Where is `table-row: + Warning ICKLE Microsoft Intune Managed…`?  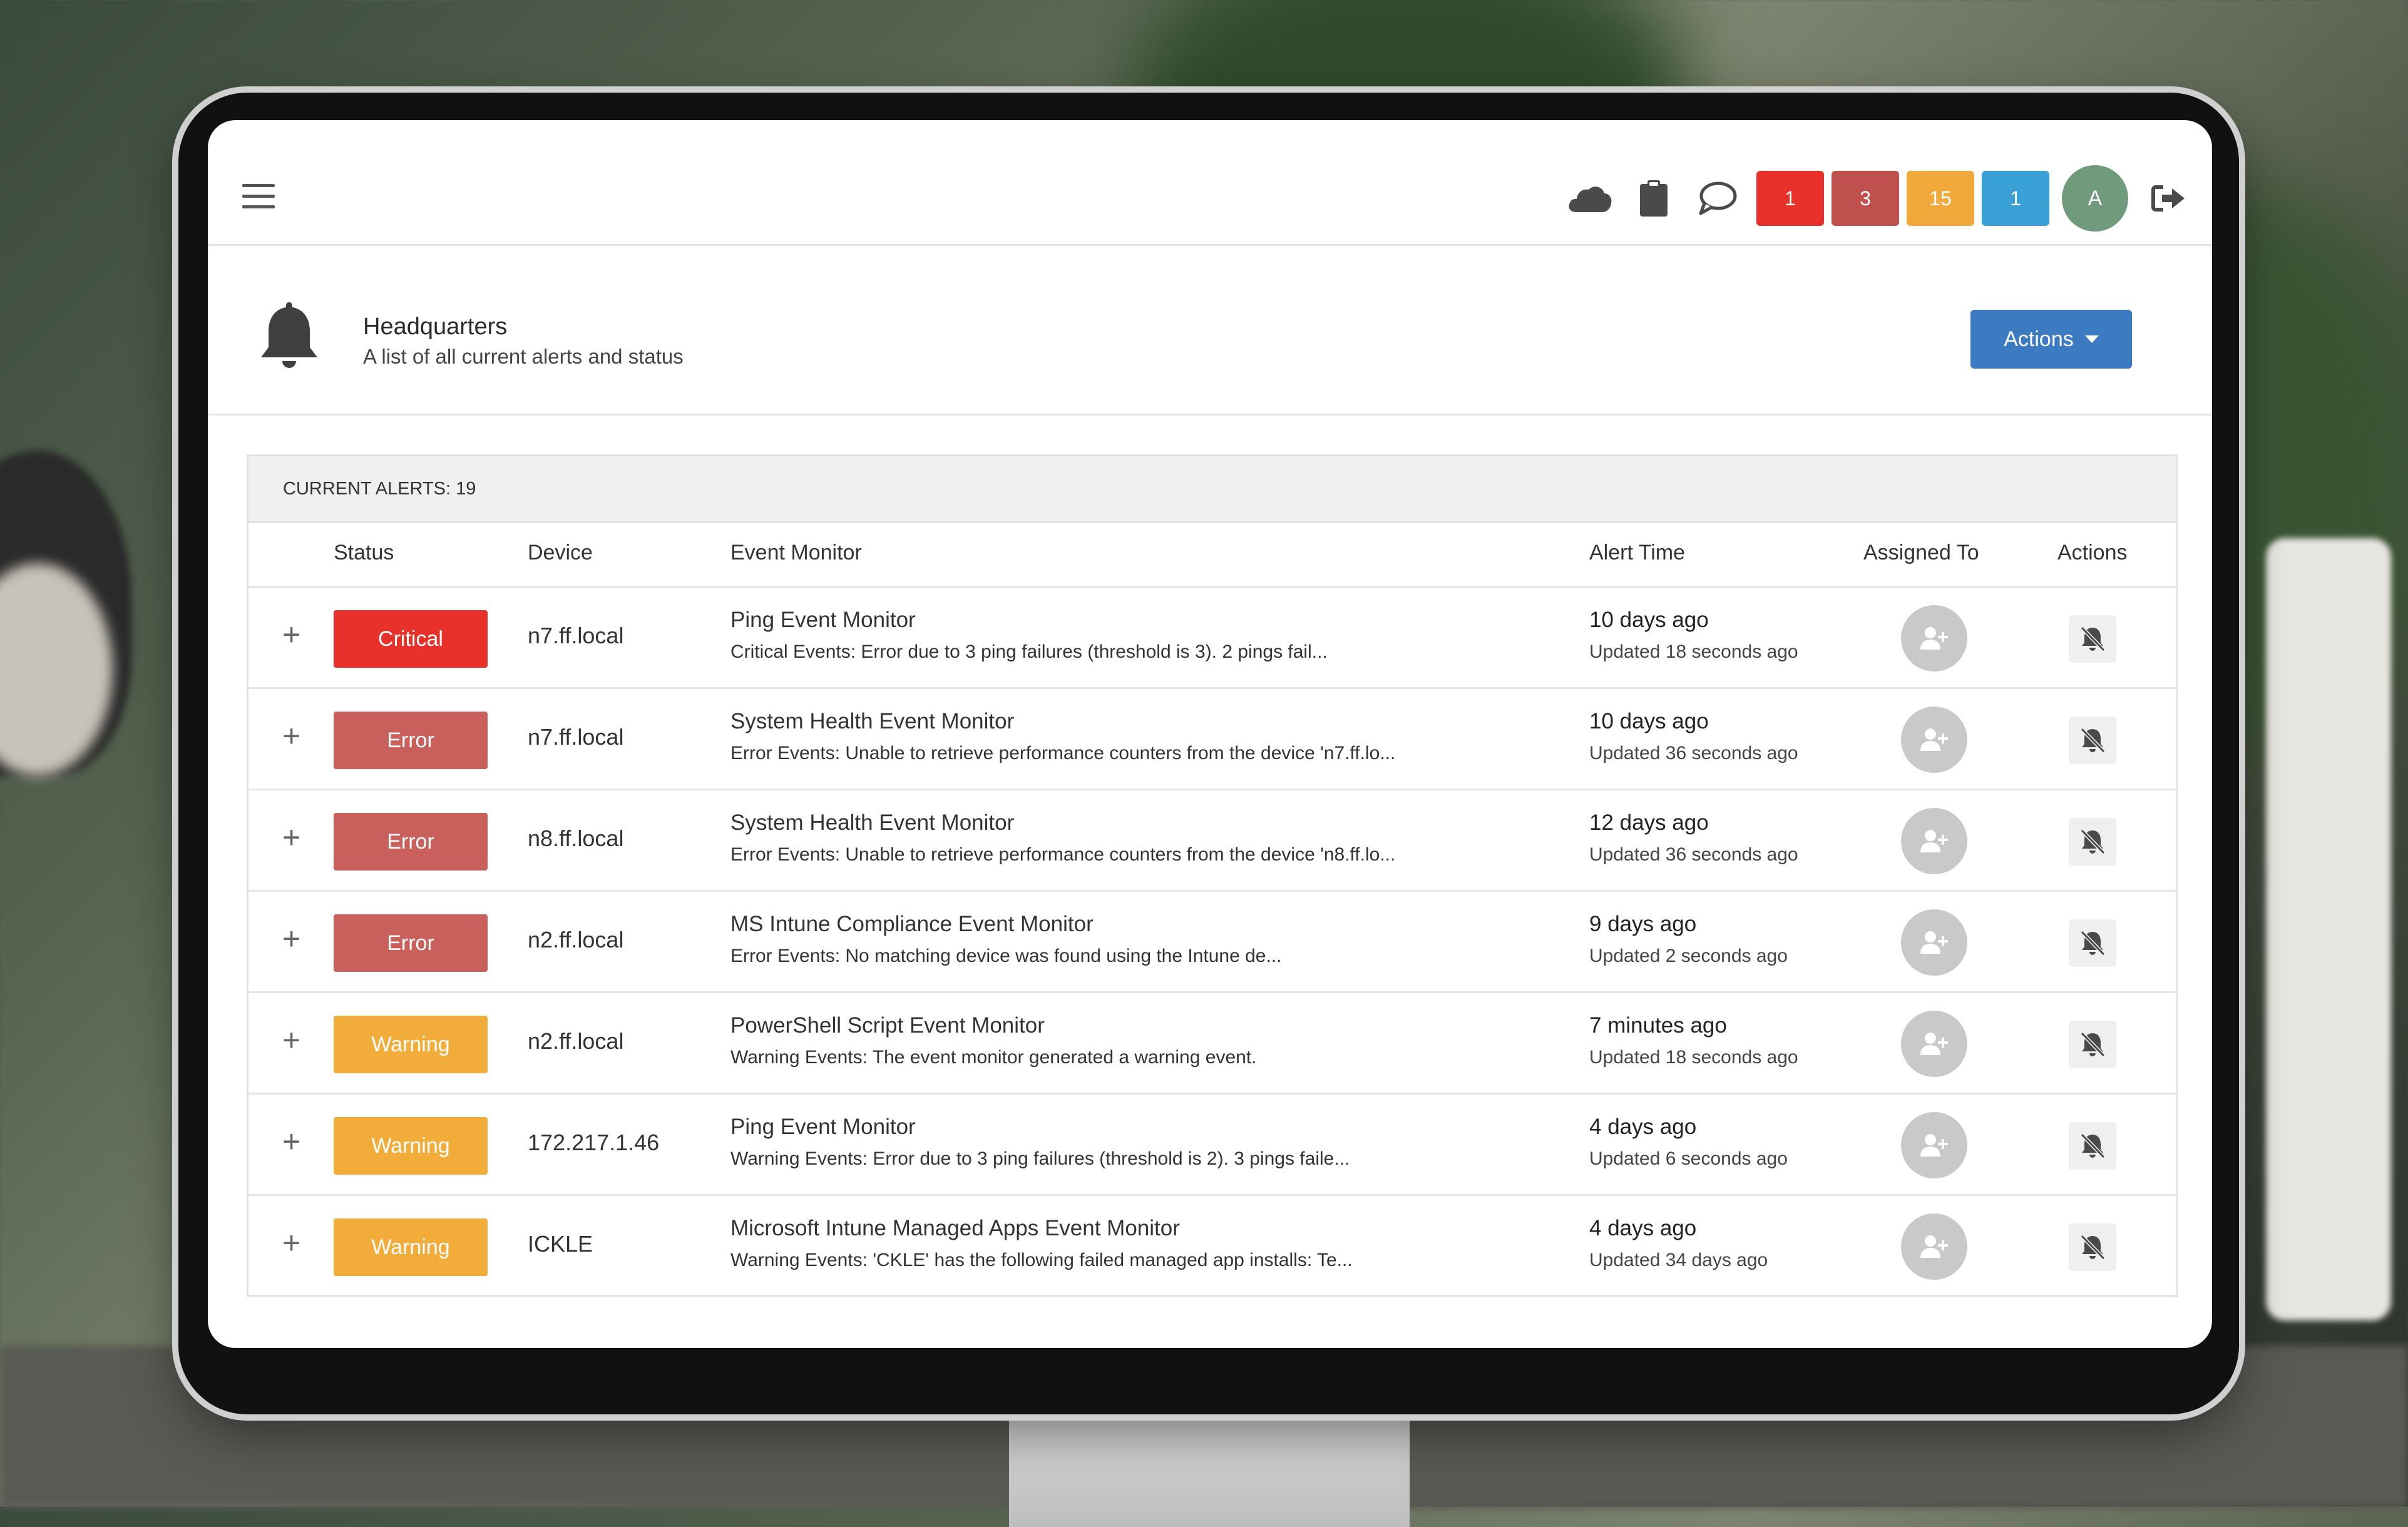
table-row: + Warning ICKLE Microsoft Intune Managed… is located at coordinates (1212, 1246).